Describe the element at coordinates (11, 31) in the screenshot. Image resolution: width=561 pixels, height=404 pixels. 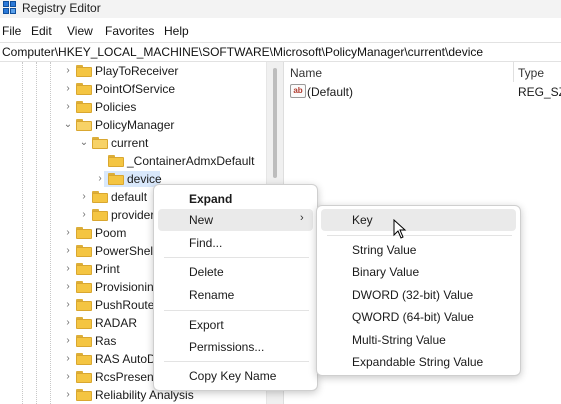
I see `menu-file: File` at that location.